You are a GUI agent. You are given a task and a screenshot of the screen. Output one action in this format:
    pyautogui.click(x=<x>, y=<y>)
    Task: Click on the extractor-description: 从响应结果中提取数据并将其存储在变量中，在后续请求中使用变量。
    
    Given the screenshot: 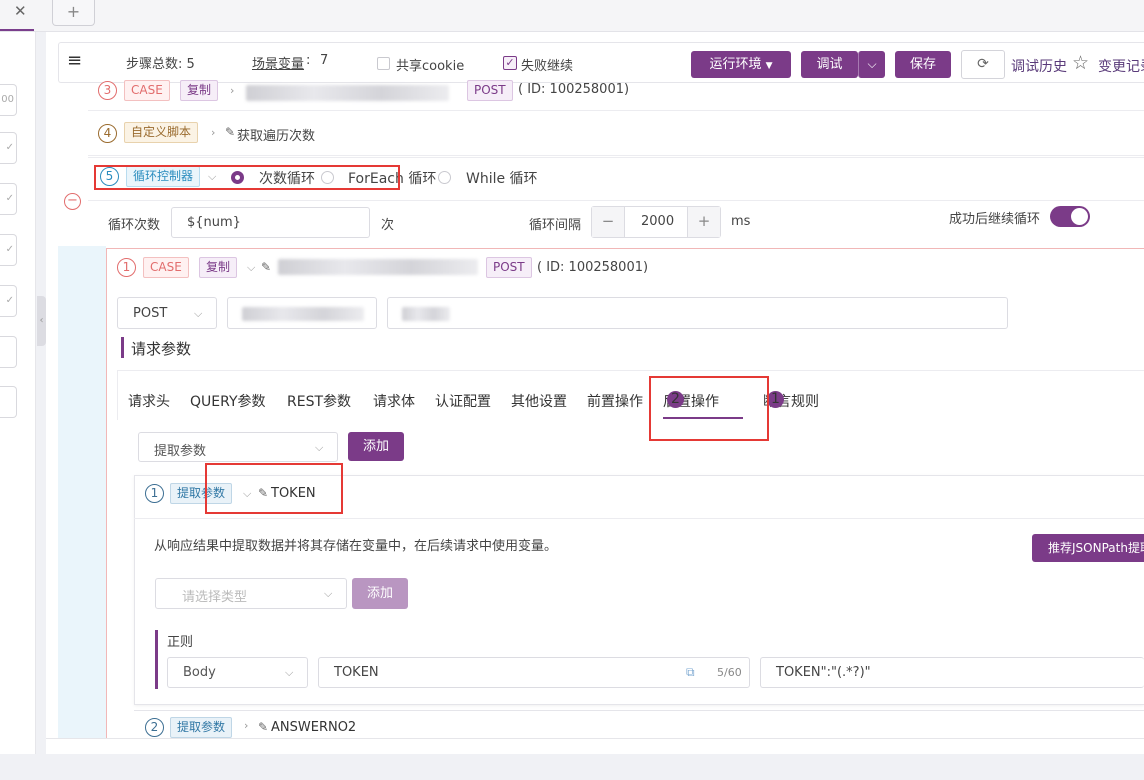 What is the action you would take?
    pyautogui.click(x=356, y=546)
    